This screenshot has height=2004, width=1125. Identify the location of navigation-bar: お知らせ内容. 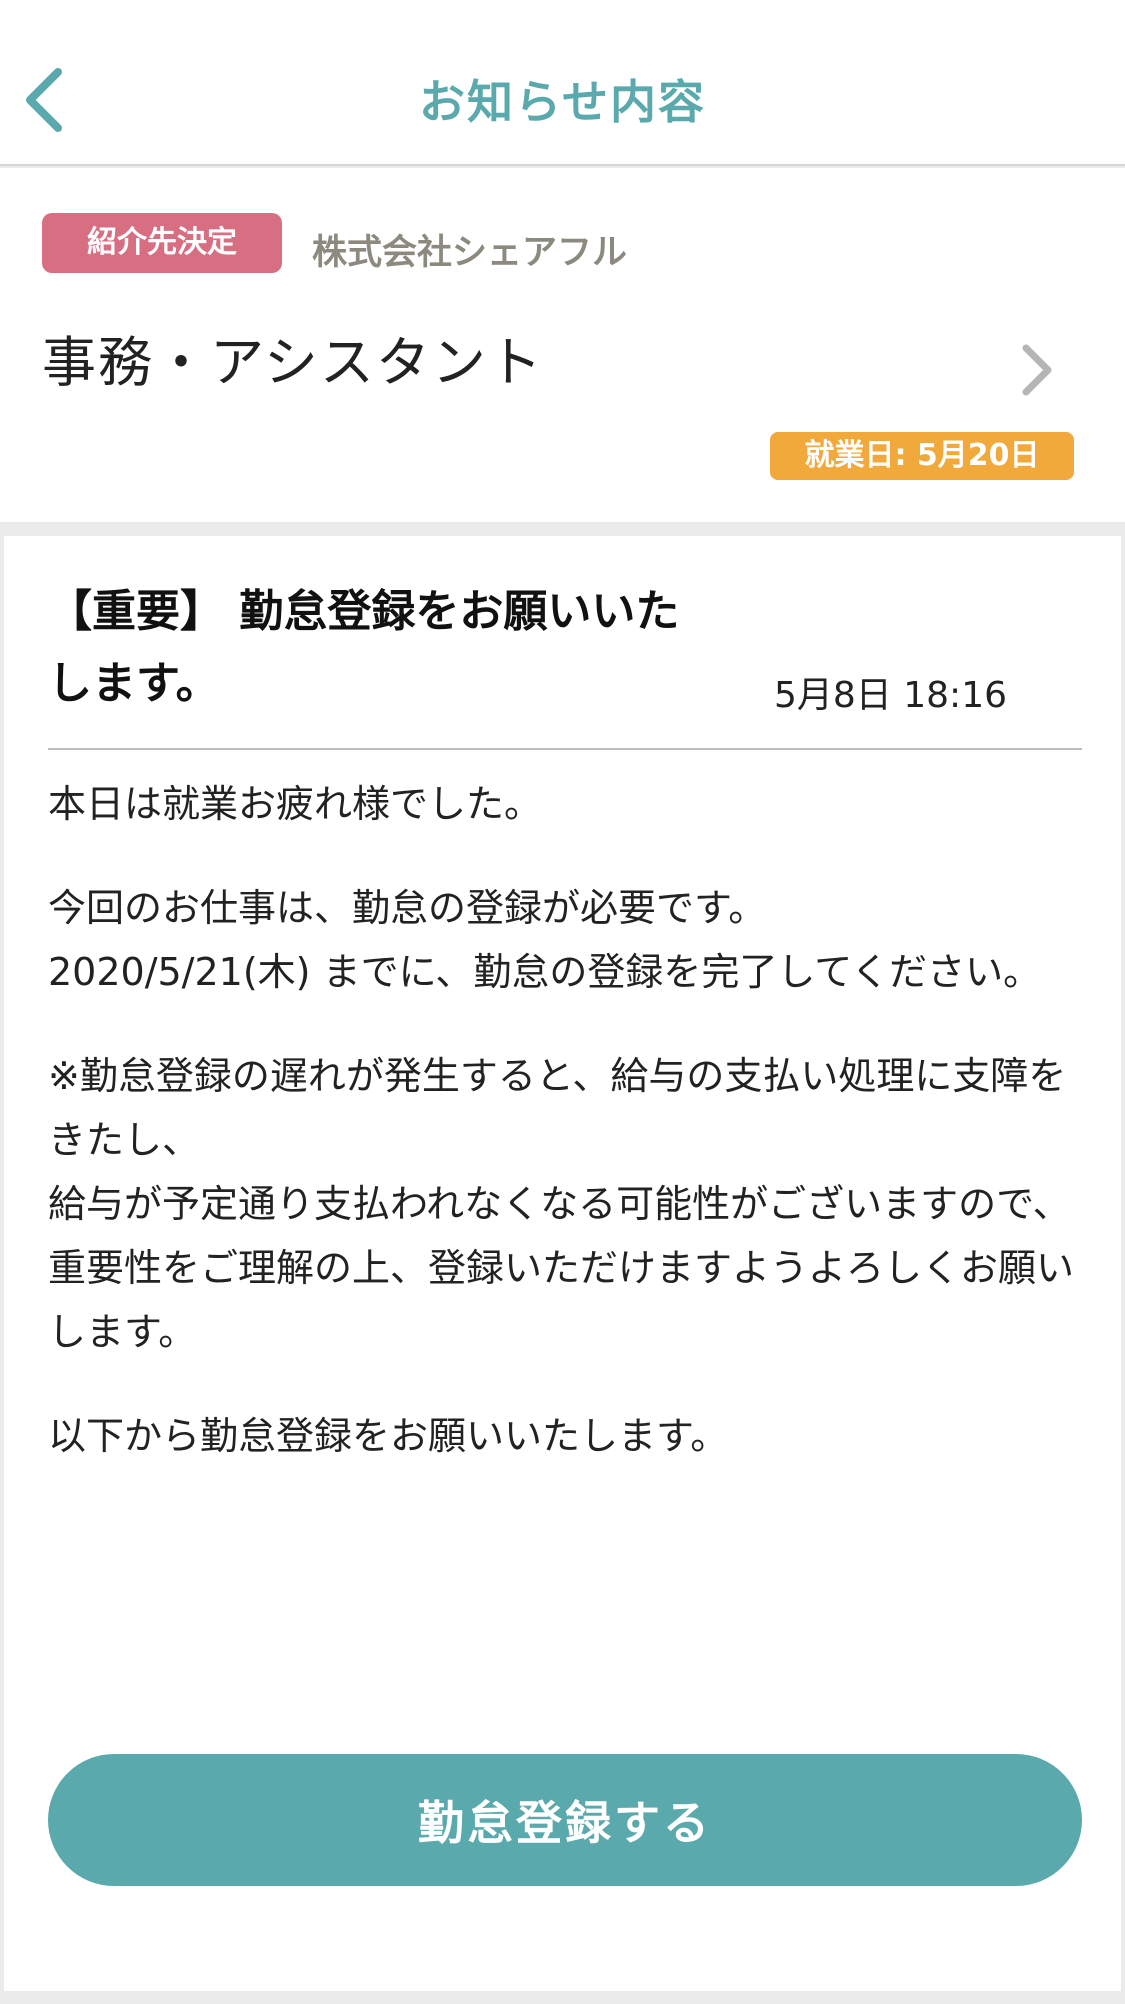
(562, 83).